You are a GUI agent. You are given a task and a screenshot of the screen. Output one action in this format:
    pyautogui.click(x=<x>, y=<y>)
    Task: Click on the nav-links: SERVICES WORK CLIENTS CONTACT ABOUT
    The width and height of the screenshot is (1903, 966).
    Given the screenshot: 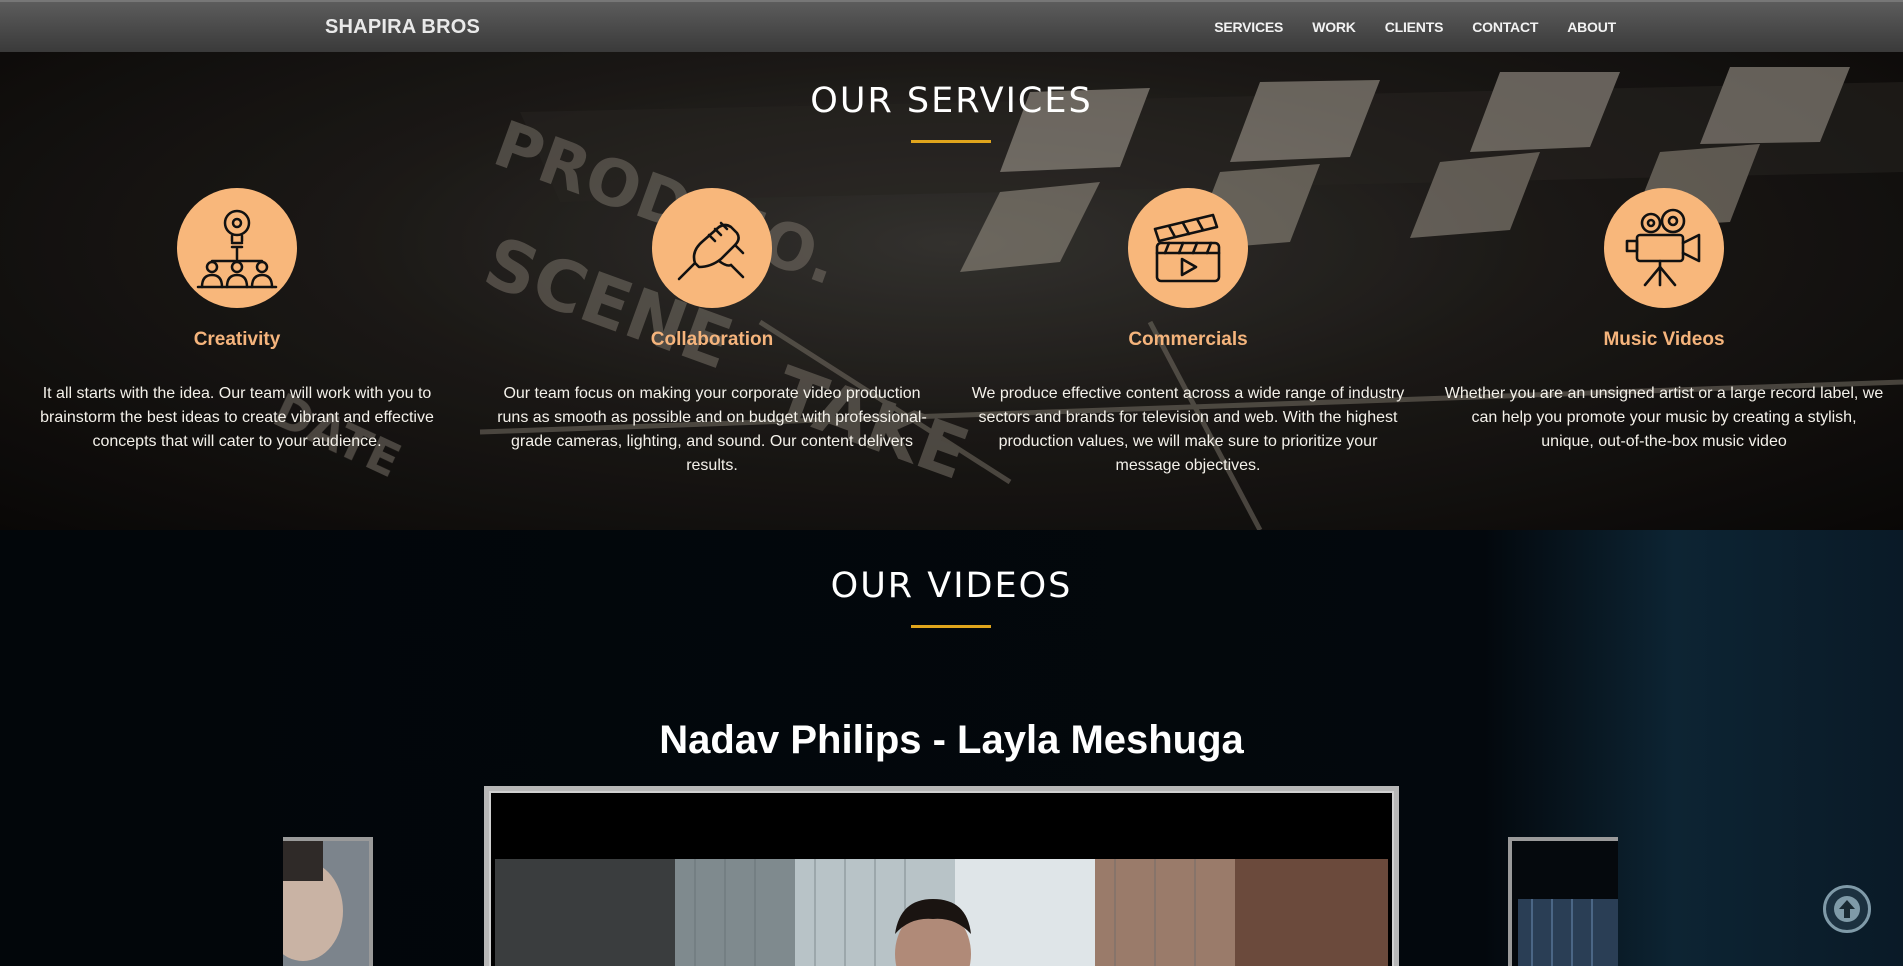 What is the action you would take?
    pyautogui.click(x=1400, y=27)
    